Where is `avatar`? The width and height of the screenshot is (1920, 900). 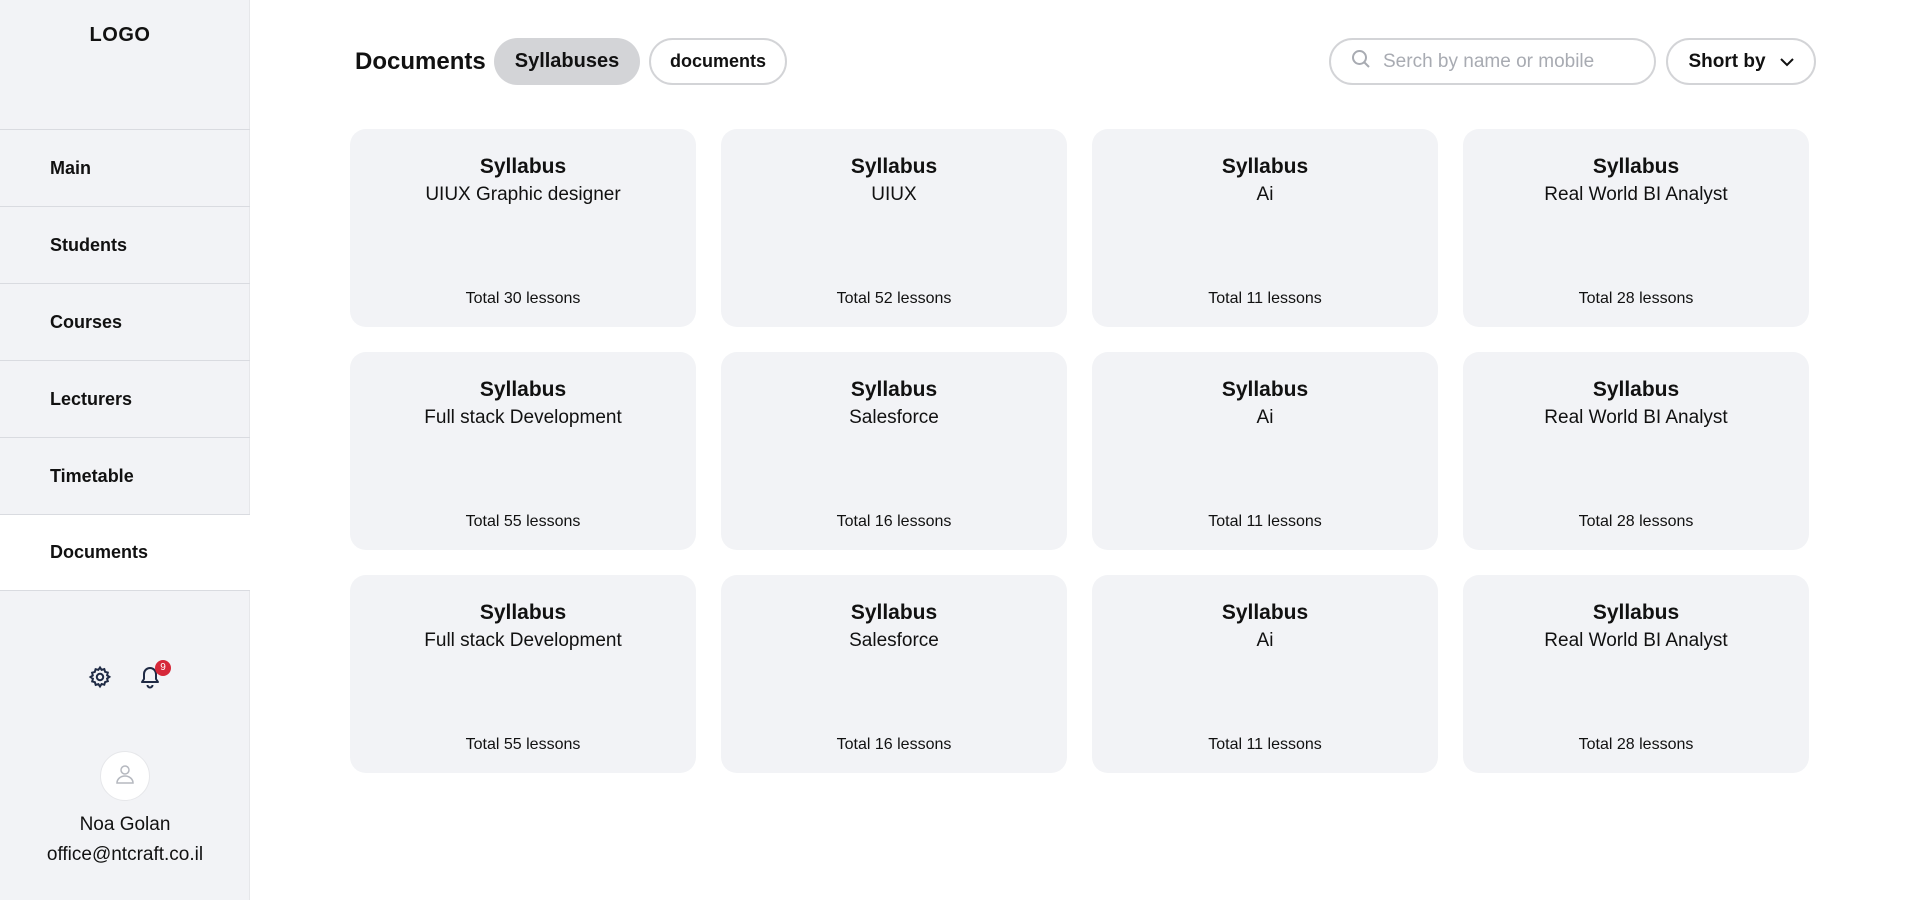
avatar is located at coordinates (125, 776).